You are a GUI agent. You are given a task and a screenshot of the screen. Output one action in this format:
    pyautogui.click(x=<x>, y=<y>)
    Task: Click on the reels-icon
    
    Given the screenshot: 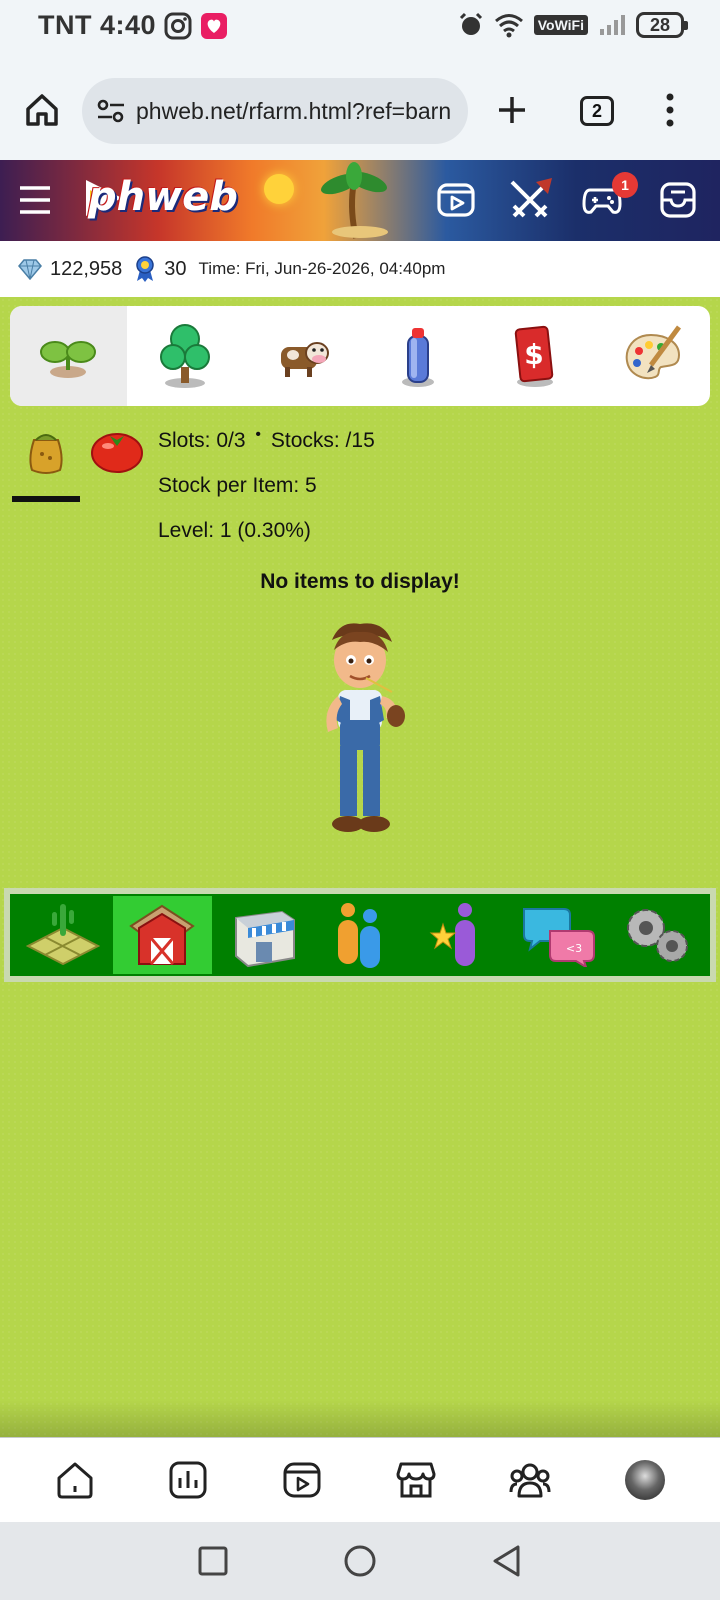 What is the action you would take?
    pyautogui.click(x=302, y=1480)
    